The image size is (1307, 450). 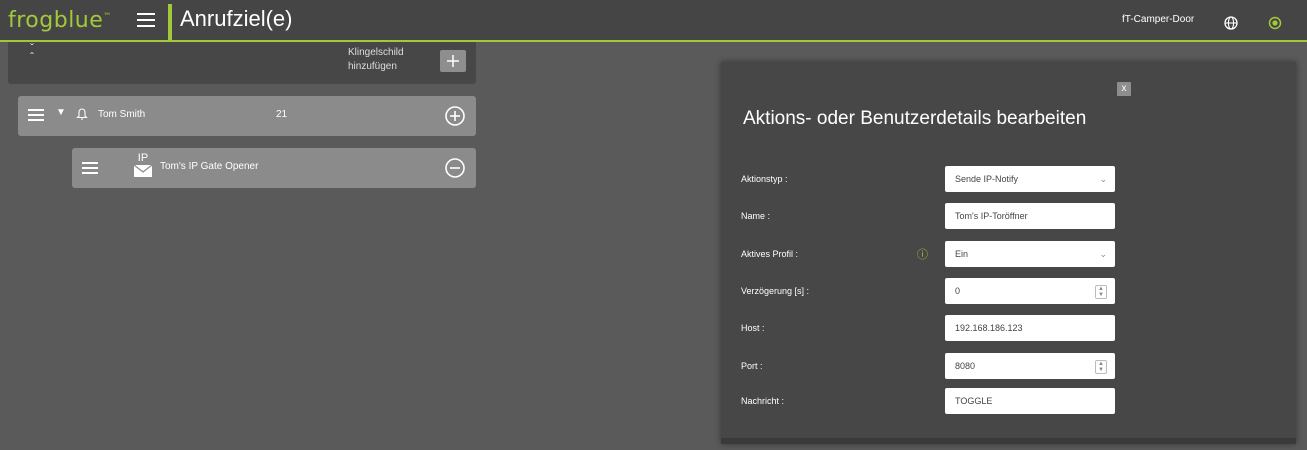 I want to click on action-name: Tom's IP Gate Opener, so click(x=209, y=166).